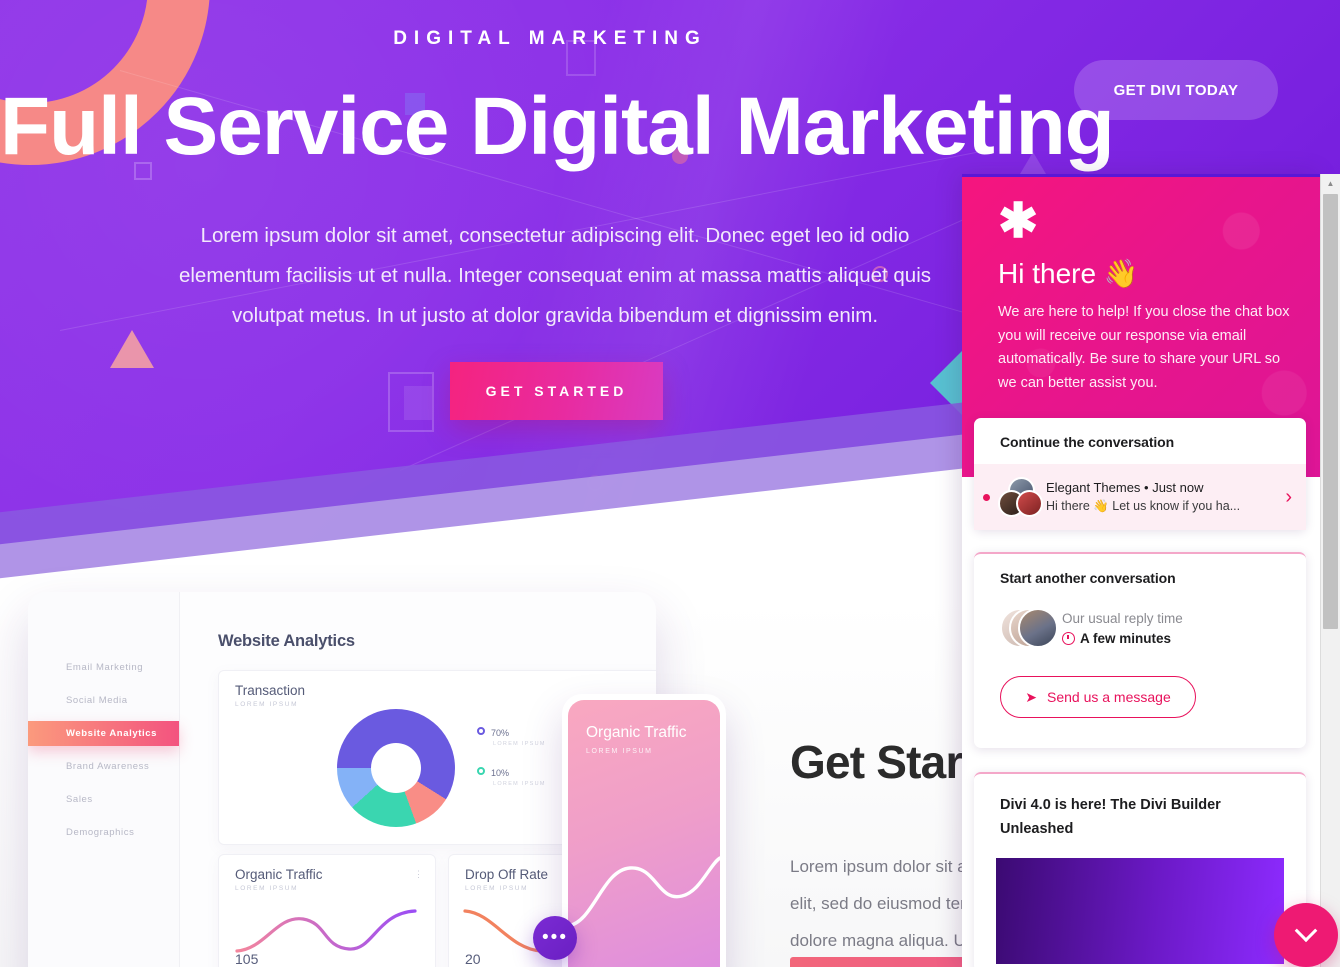  I want to click on legend-value: 10%, so click(500, 773).